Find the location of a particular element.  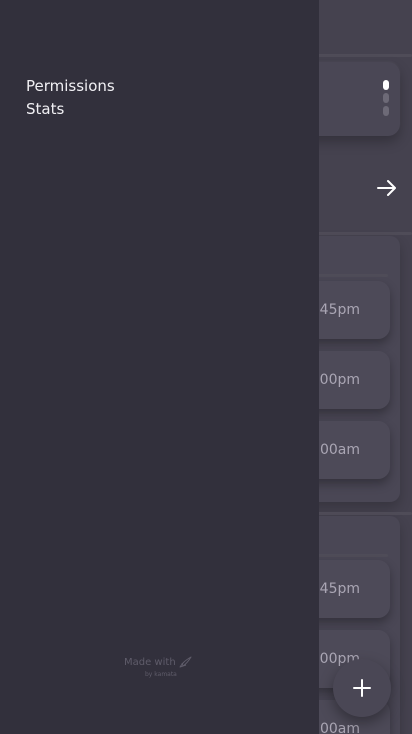

rocket-icon is located at coordinates (185, 662).